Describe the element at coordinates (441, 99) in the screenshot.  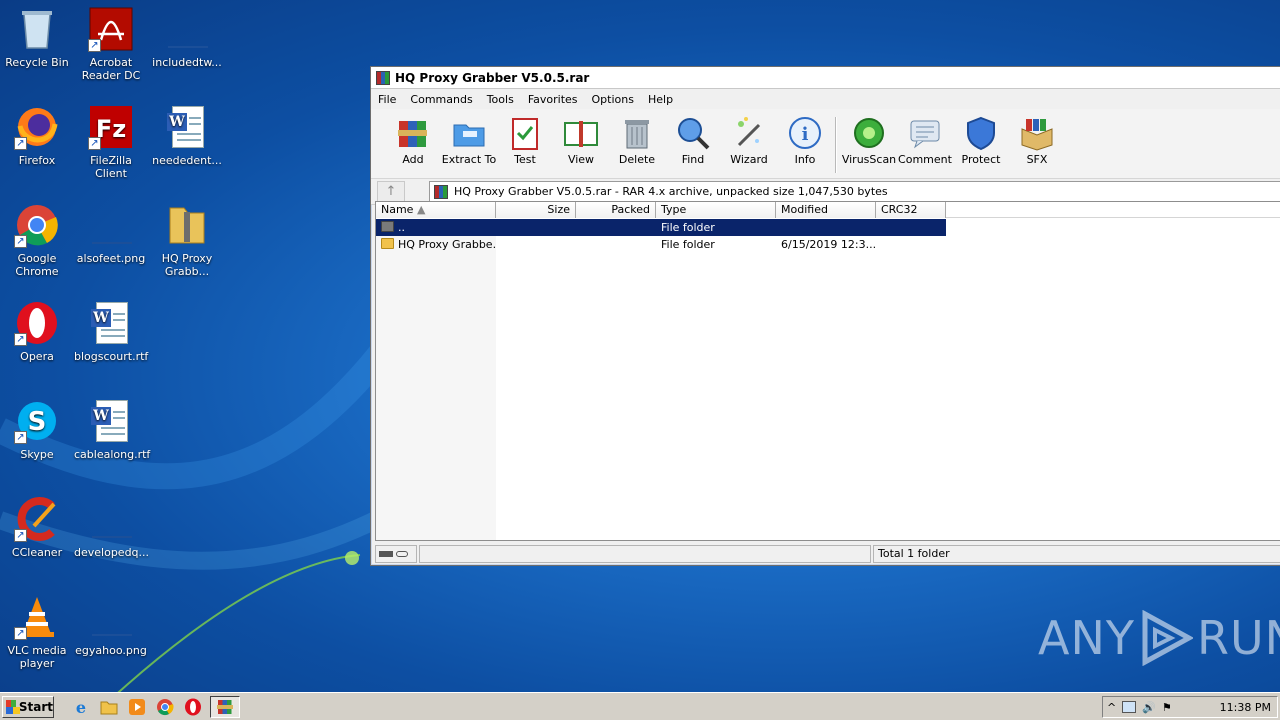
I see `menu-commands: Commands` at that location.